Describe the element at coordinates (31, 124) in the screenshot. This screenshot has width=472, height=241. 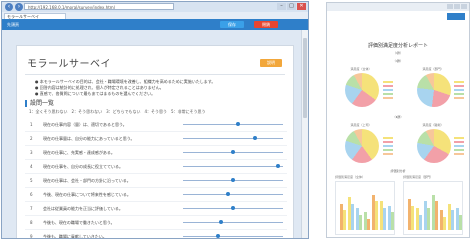
I see `question-number: 1` at that location.